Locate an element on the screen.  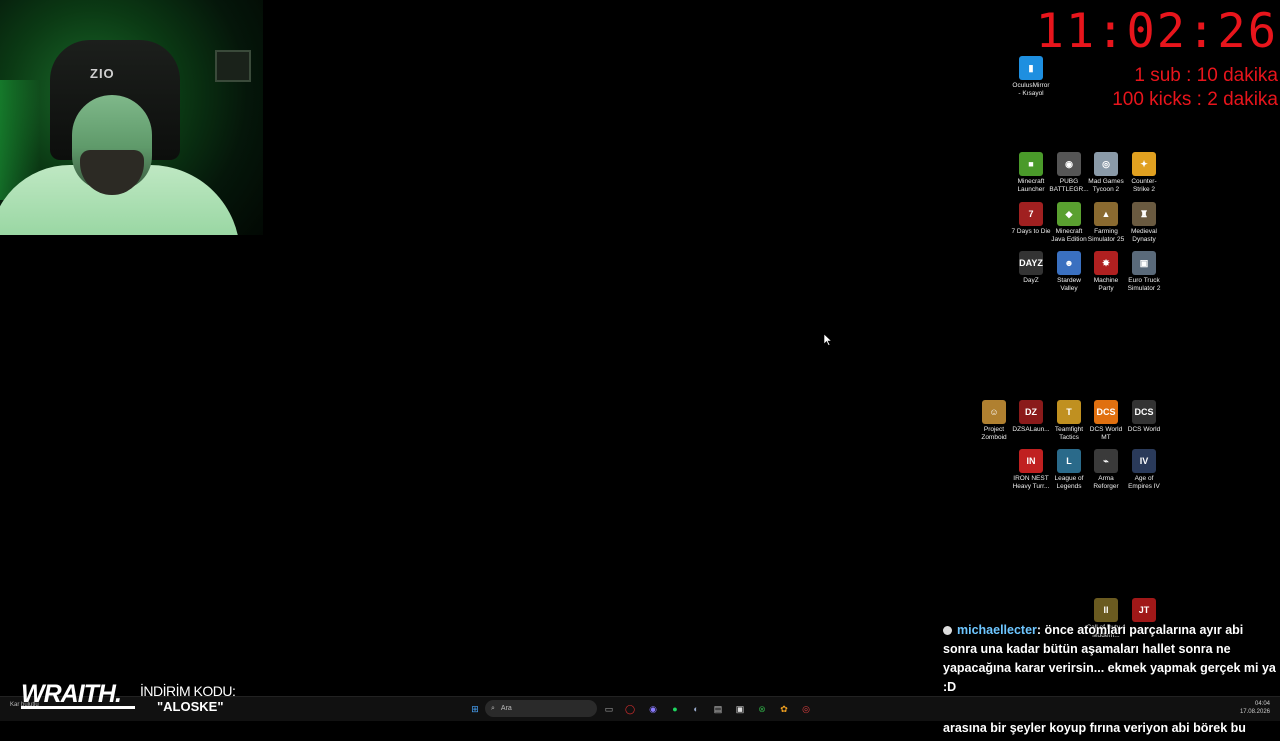
app-icon: II is located at coordinates (1106, 610).